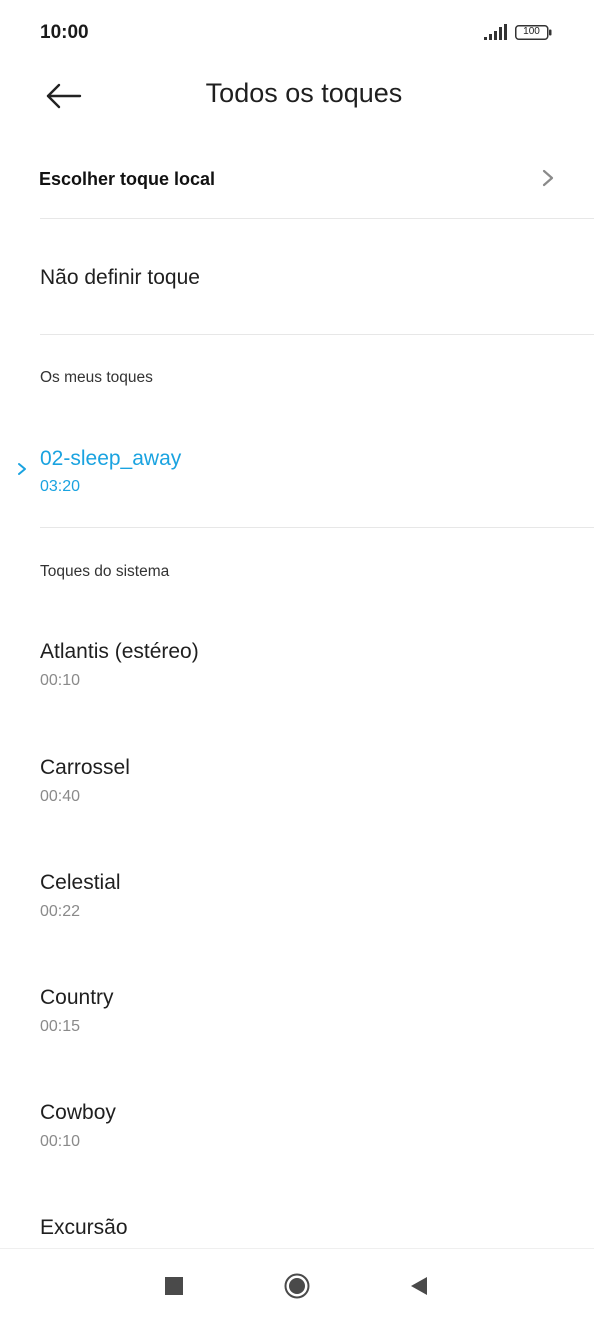  What do you see at coordinates (85, 767) in the screenshot?
I see `tone-name: Carrossel` at bounding box center [85, 767].